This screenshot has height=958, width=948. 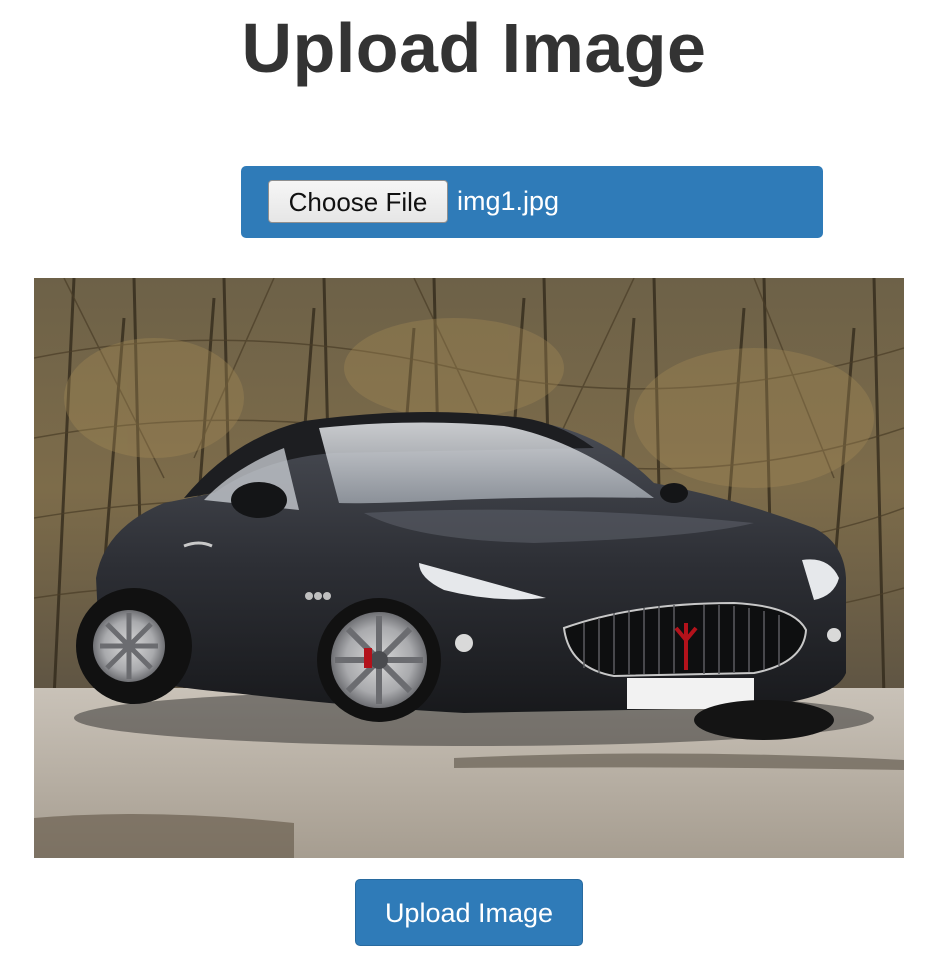 I want to click on selected-file-name: img1.jpg, so click(x=508, y=201).